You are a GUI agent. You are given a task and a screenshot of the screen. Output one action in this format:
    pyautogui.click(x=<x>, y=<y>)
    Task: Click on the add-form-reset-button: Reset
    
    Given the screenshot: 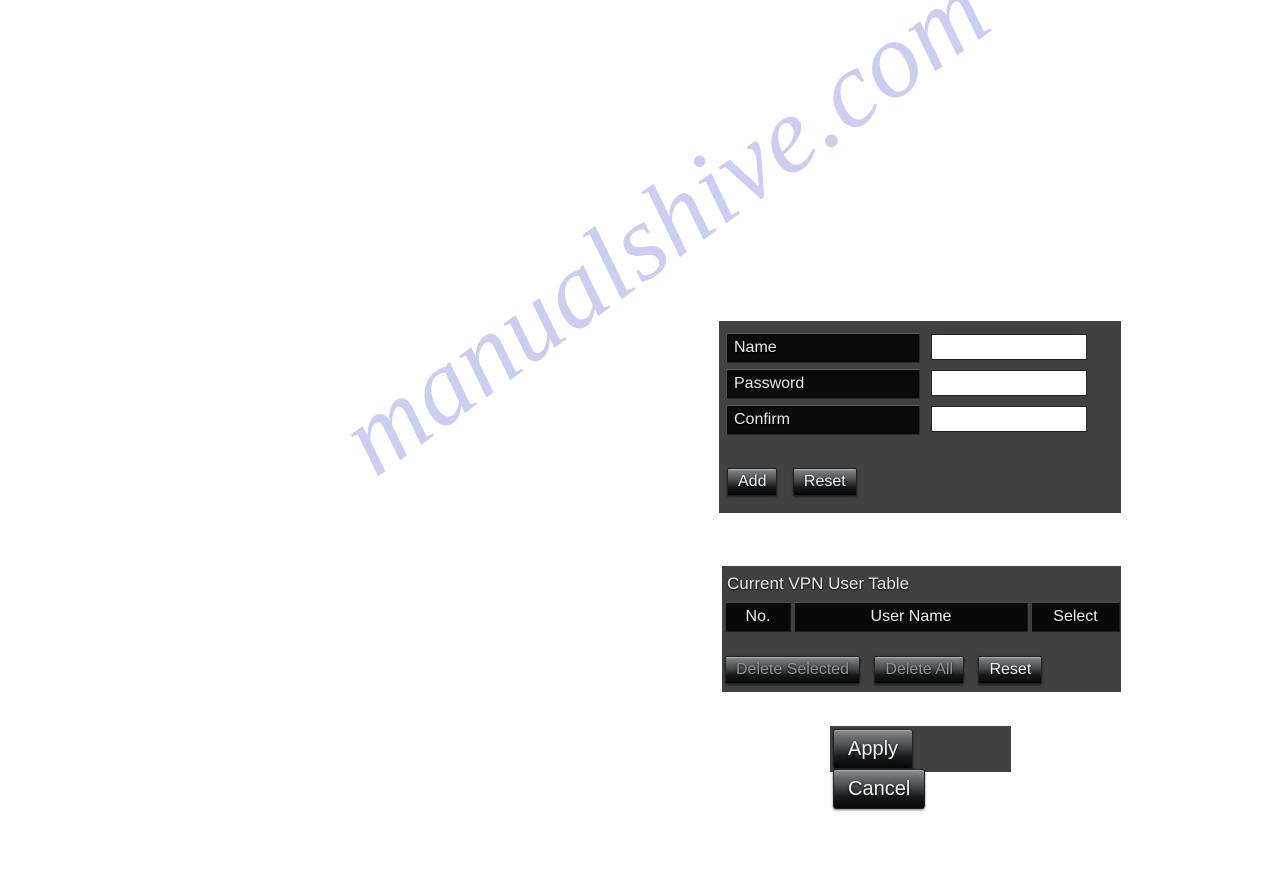 What is the action you would take?
    pyautogui.click(x=824, y=482)
    